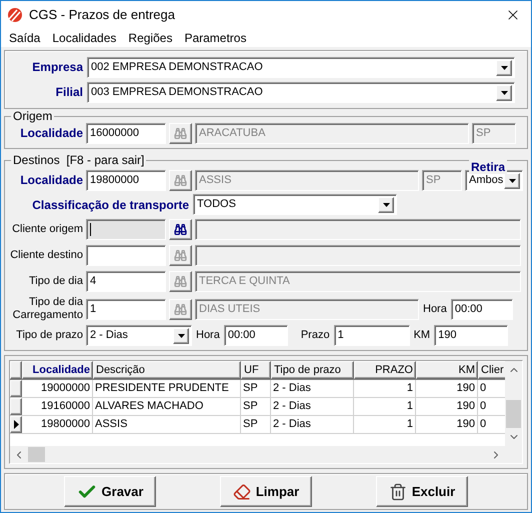 The width and height of the screenshot is (532, 513). I want to click on column-header: Tipo de prazo, so click(312, 370).